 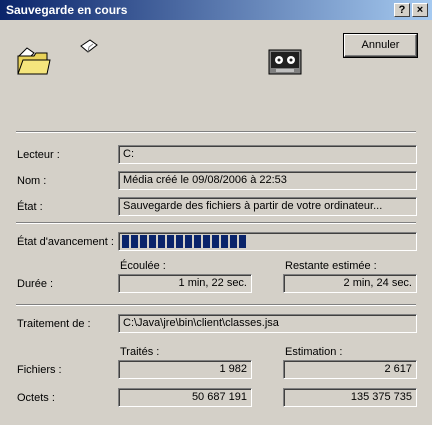 I want to click on state-label: État :, so click(x=30, y=207).